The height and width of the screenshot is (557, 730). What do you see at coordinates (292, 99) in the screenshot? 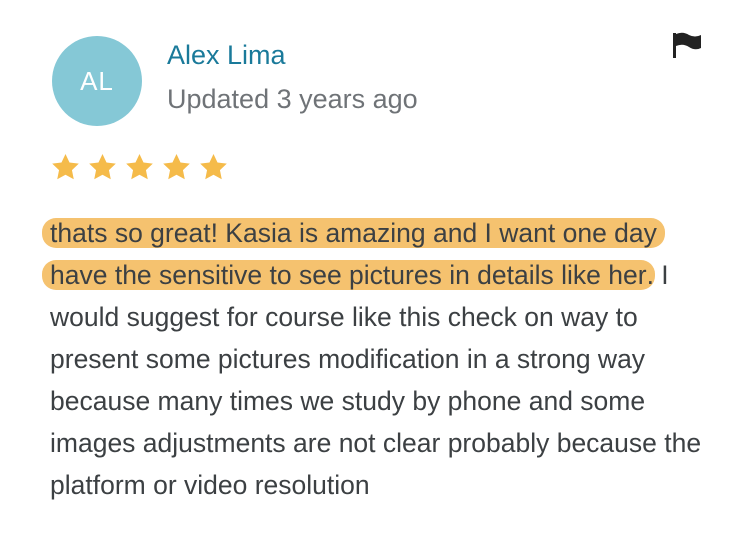
I see `review-updated-time: Updated 3 years ago` at bounding box center [292, 99].